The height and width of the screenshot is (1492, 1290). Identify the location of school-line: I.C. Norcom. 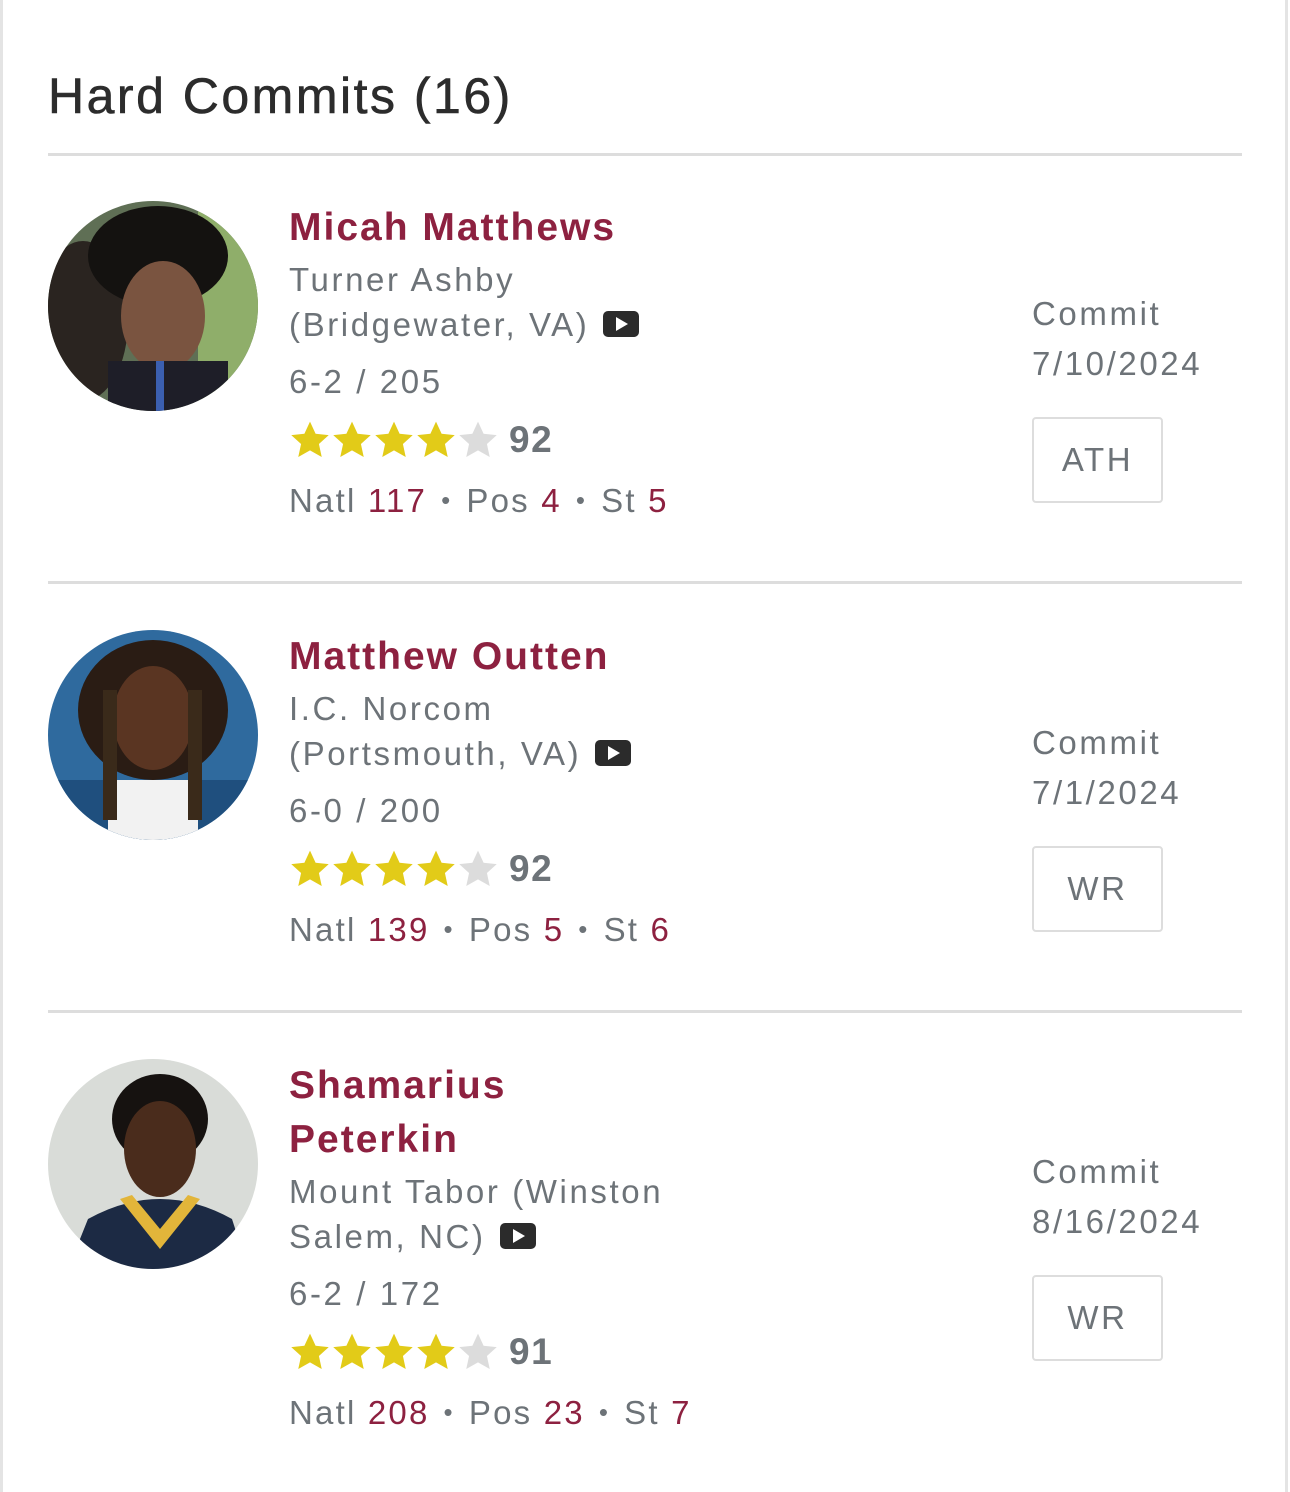
(391, 708).